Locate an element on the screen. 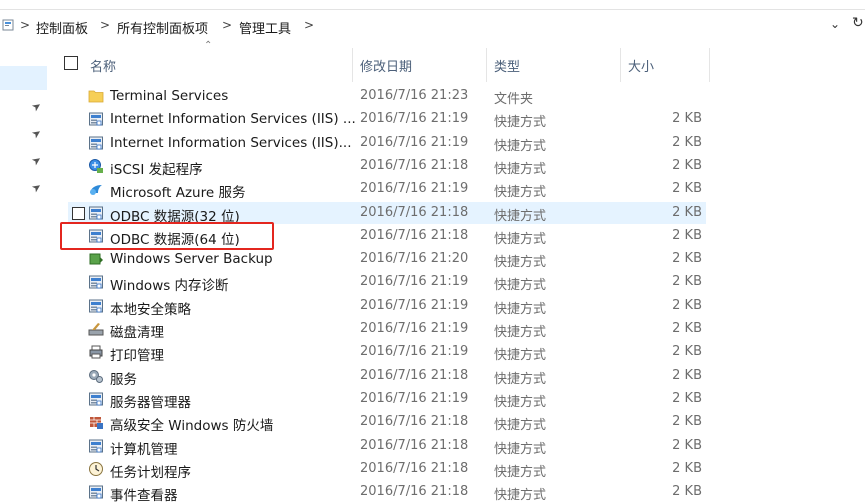  file-row: Windows 内存诊断 2016/7/16 21:19 快捷方式 2 KB is located at coordinates (432, 282).